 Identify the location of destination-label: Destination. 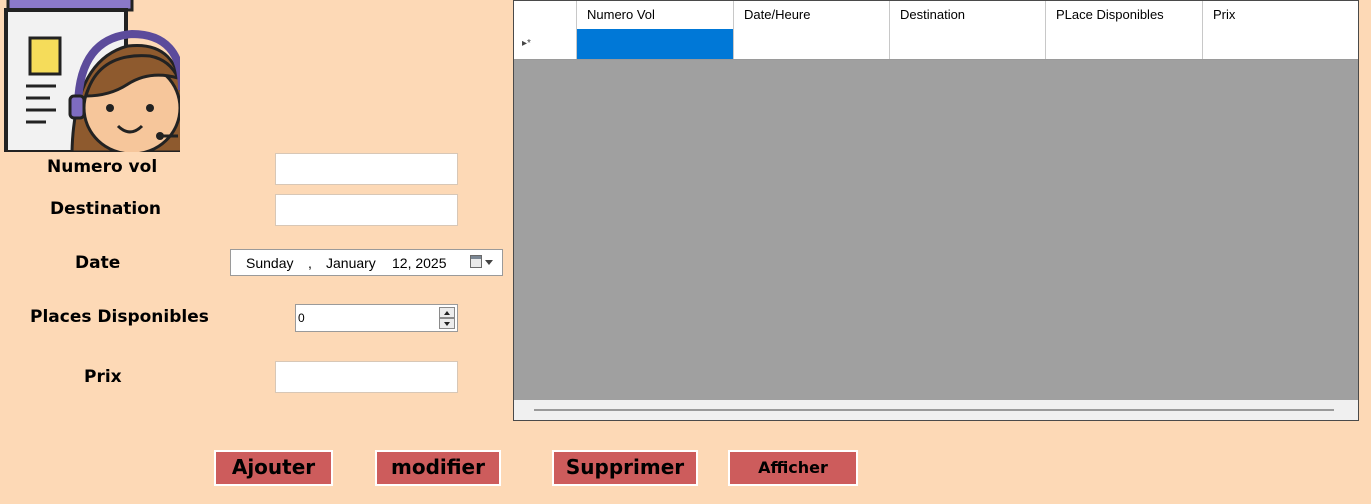
(106, 209).